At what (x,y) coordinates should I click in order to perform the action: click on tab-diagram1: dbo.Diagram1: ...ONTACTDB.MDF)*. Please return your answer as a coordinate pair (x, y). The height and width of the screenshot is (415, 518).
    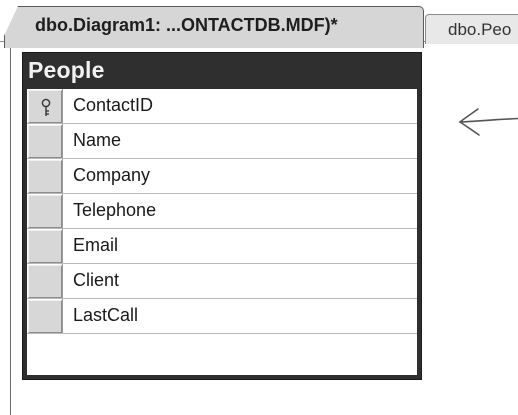
    Looking at the image, I should click on (214, 27).